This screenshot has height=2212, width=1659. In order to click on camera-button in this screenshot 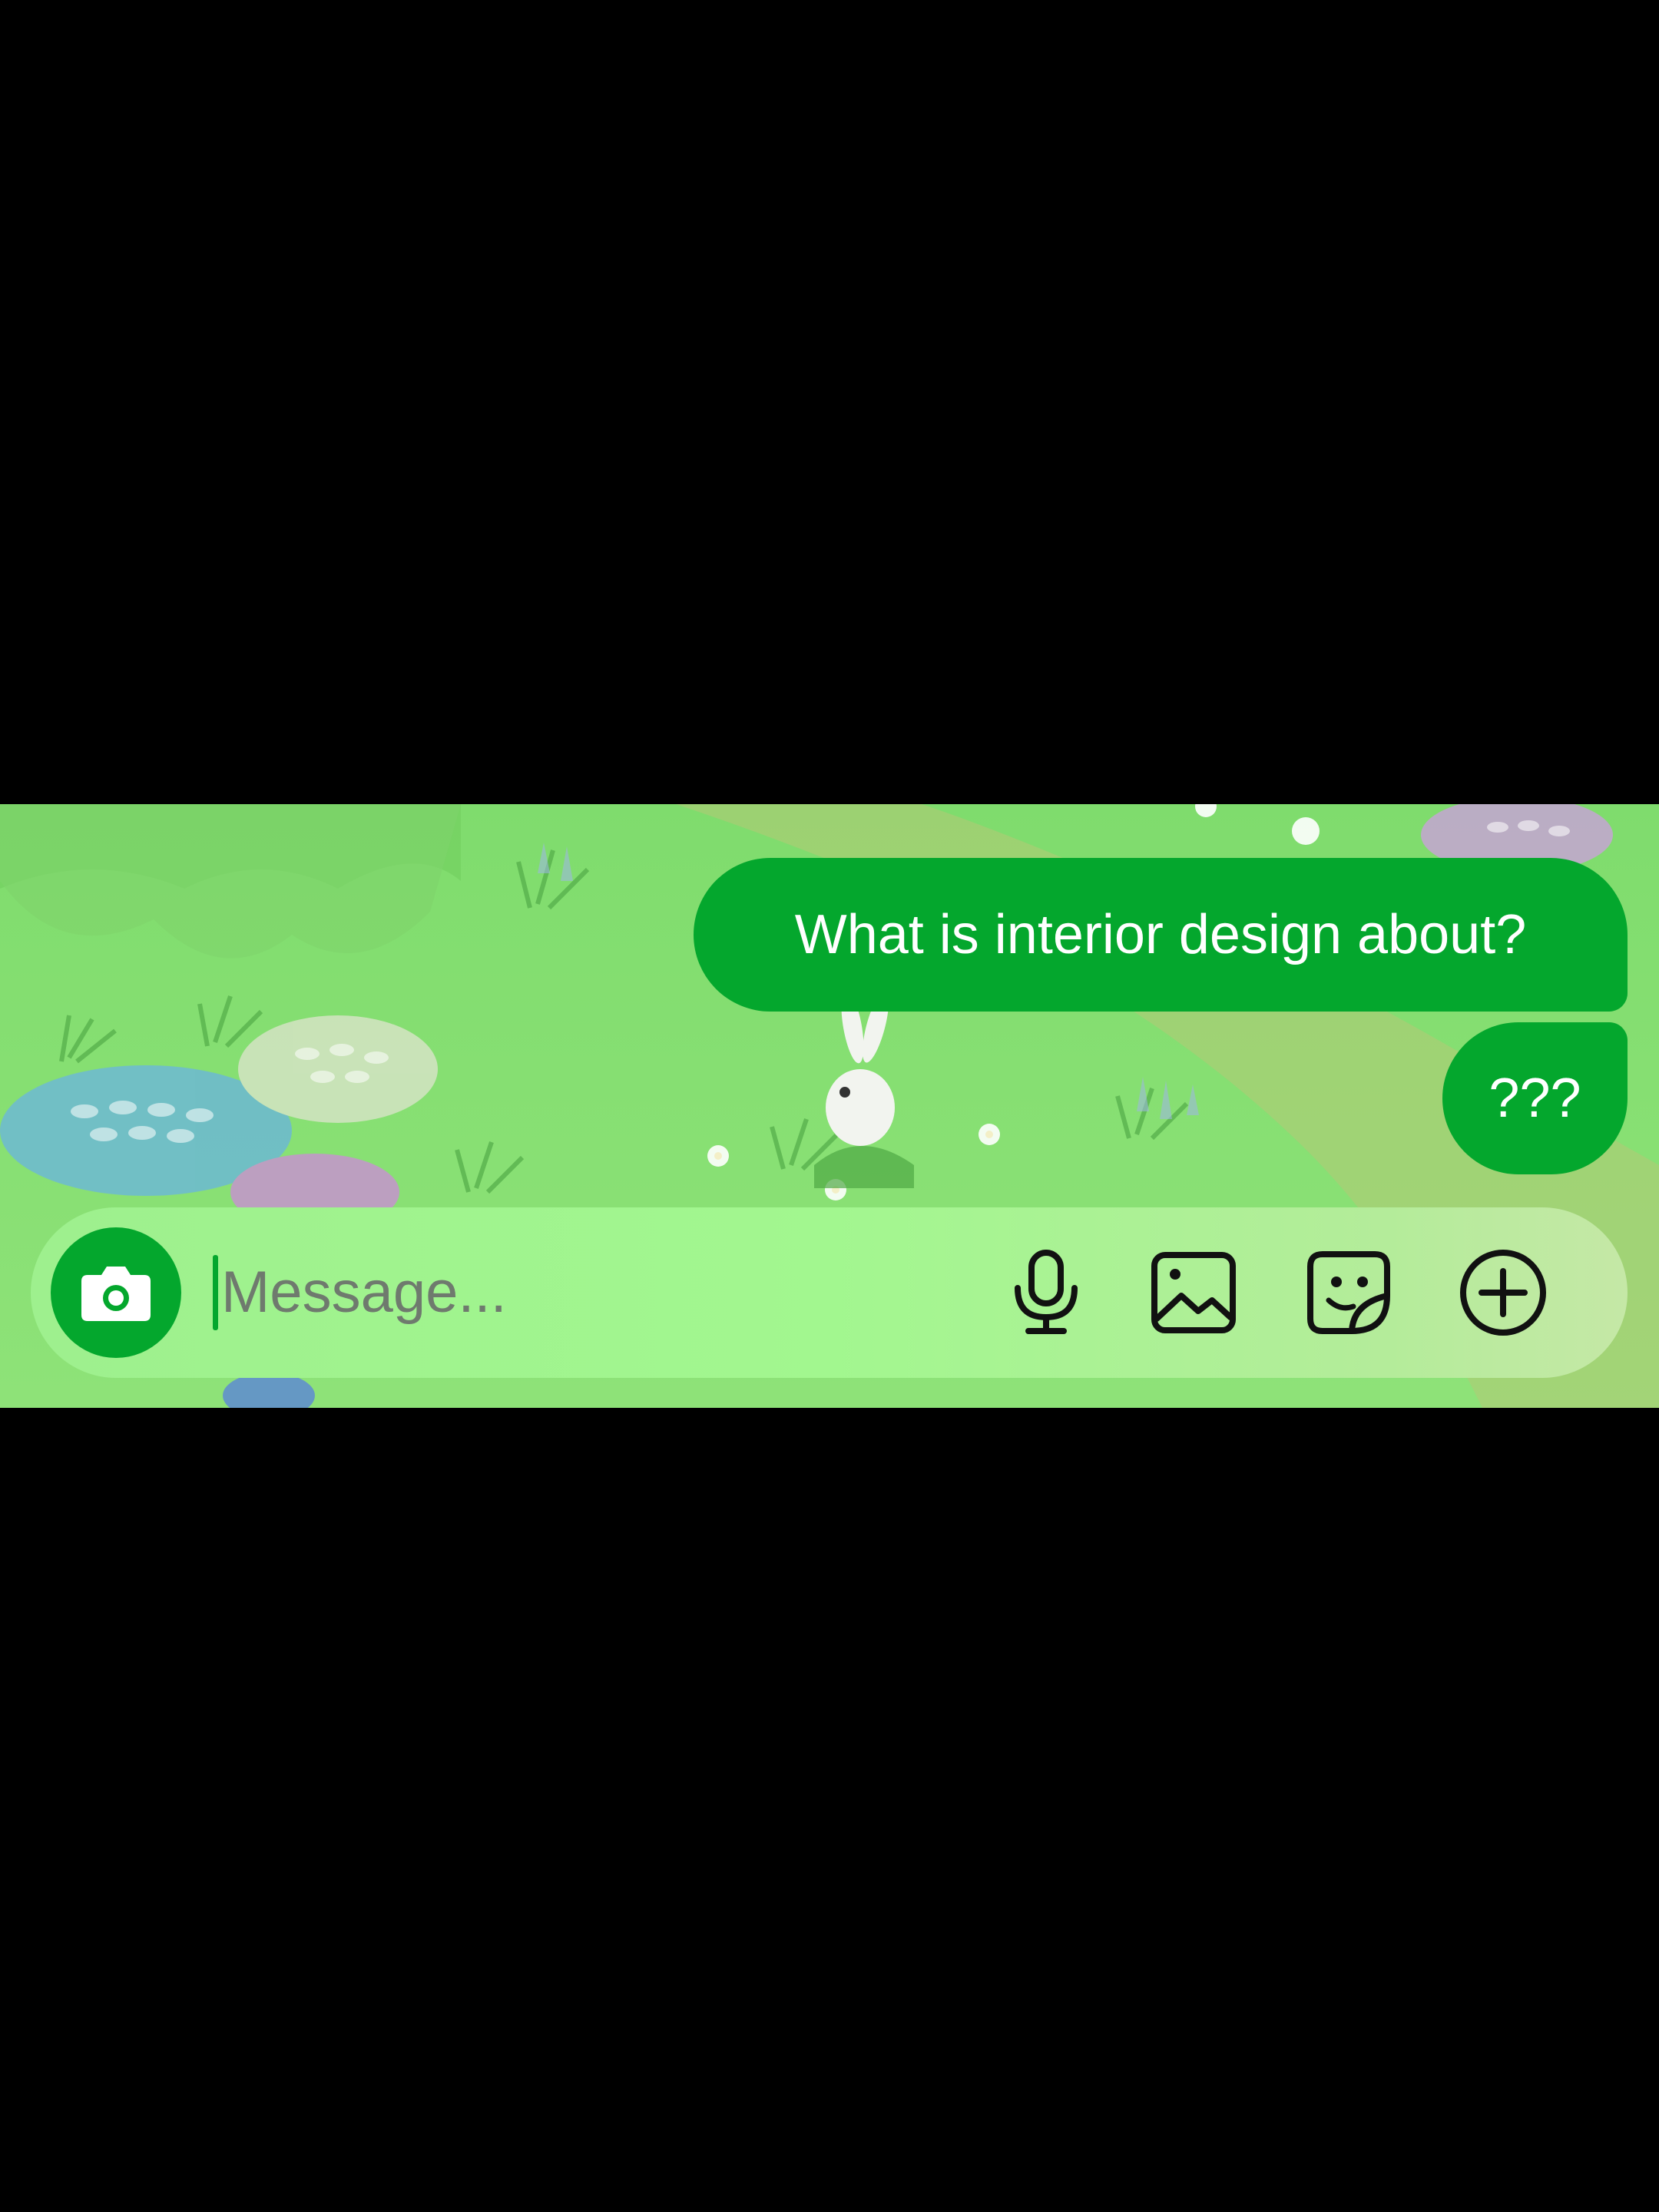, I will do `click(116, 1293)`.